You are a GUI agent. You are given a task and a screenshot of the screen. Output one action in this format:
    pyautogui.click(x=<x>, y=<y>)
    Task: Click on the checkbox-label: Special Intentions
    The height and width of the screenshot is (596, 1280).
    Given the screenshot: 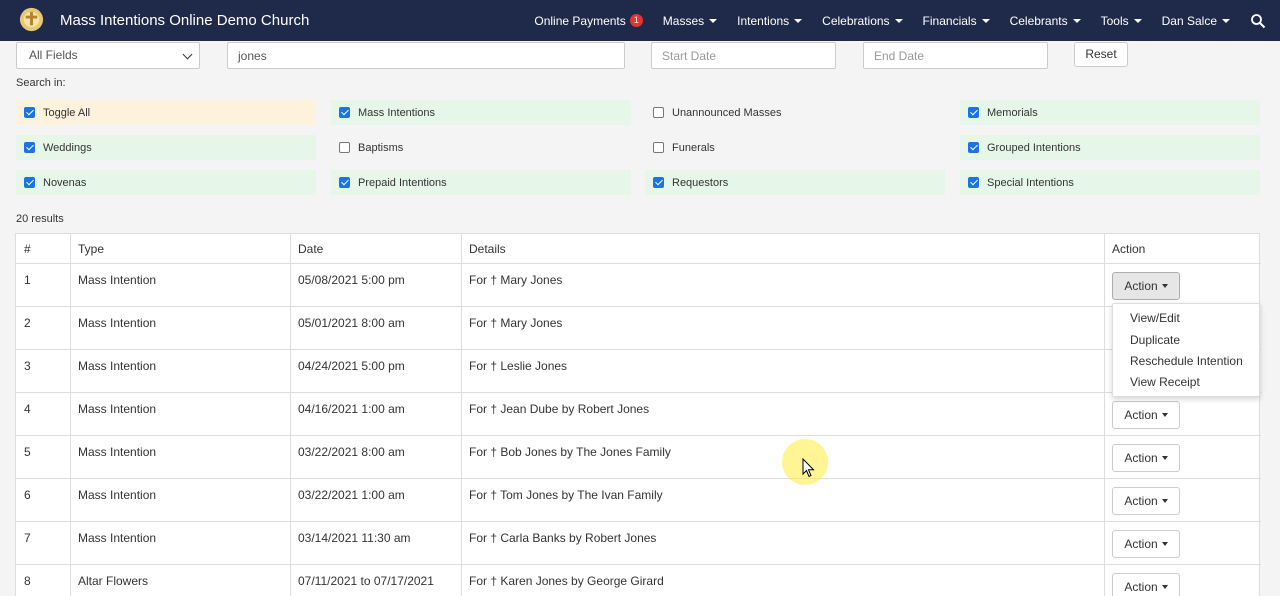 What is the action you would take?
    pyautogui.click(x=1030, y=182)
    